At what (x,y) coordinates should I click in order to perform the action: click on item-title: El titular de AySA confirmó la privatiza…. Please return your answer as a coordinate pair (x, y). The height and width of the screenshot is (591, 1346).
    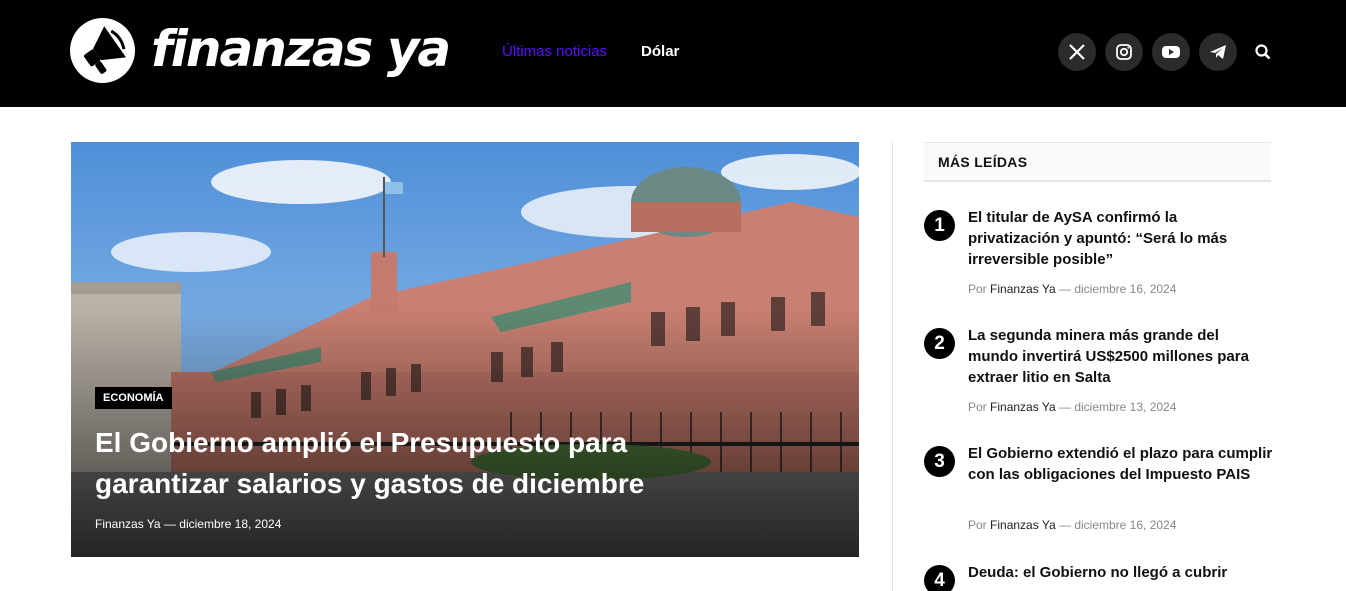
    Looking at the image, I should click on (1120, 238).